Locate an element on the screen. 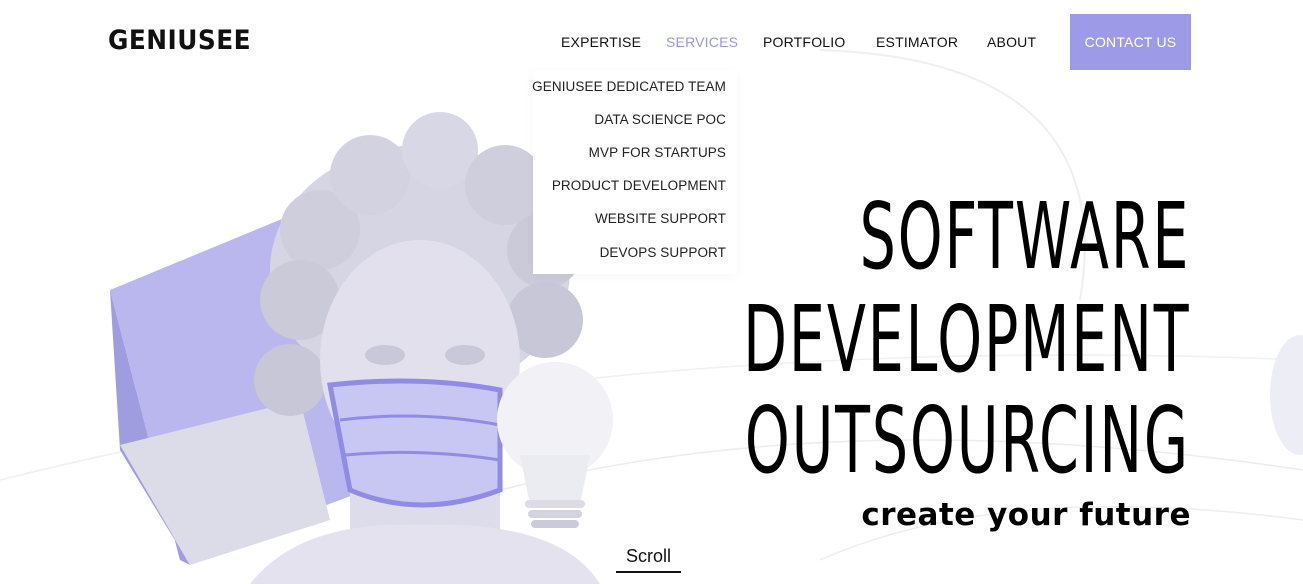 The height and width of the screenshot is (584, 1303). hero-tagline: create your future is located at coordinates (1026, 515).